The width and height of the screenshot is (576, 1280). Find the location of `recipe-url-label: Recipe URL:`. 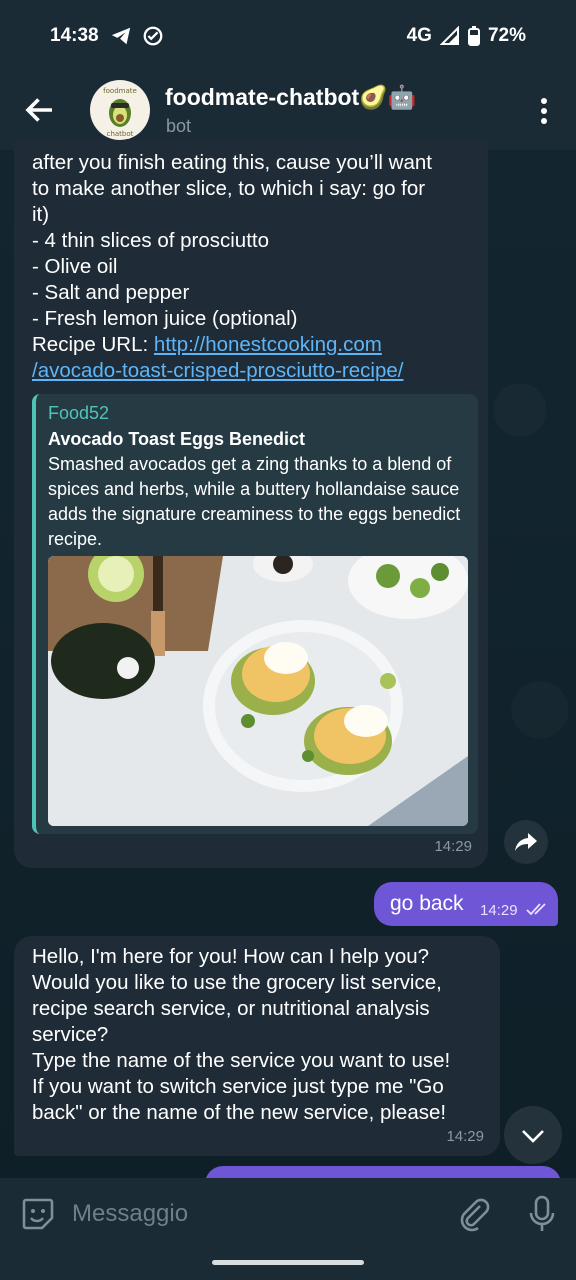

recipe-url-label: Recipe URL: is located at coordinates (93, 344).